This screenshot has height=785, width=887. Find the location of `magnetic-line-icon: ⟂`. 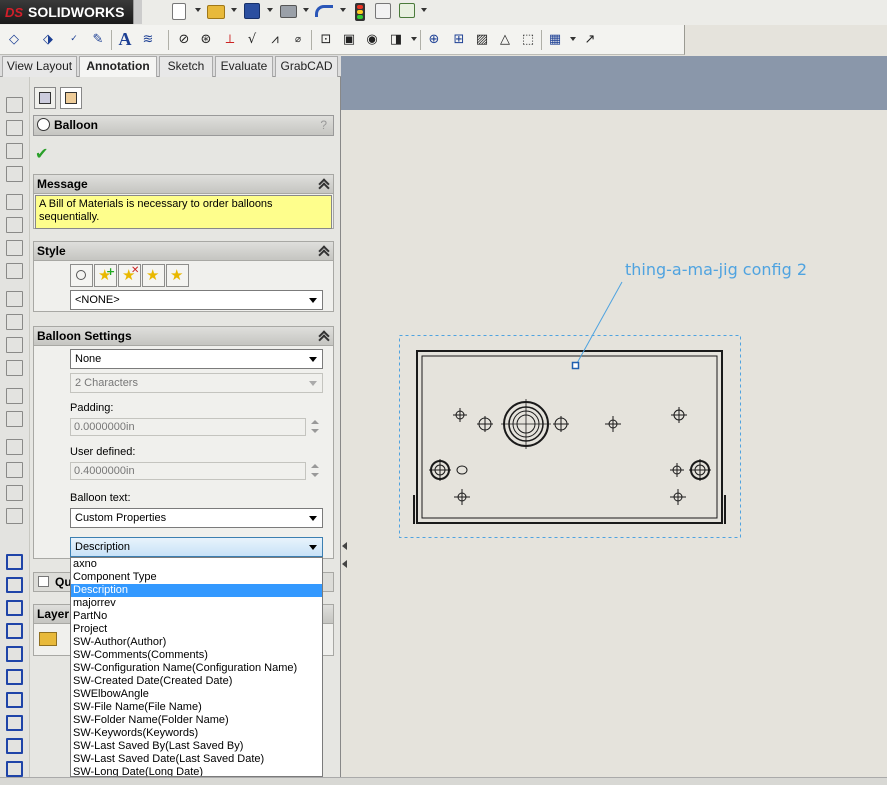

magnetic-line-icon: ⟂ is located at coordinates (230, 39).